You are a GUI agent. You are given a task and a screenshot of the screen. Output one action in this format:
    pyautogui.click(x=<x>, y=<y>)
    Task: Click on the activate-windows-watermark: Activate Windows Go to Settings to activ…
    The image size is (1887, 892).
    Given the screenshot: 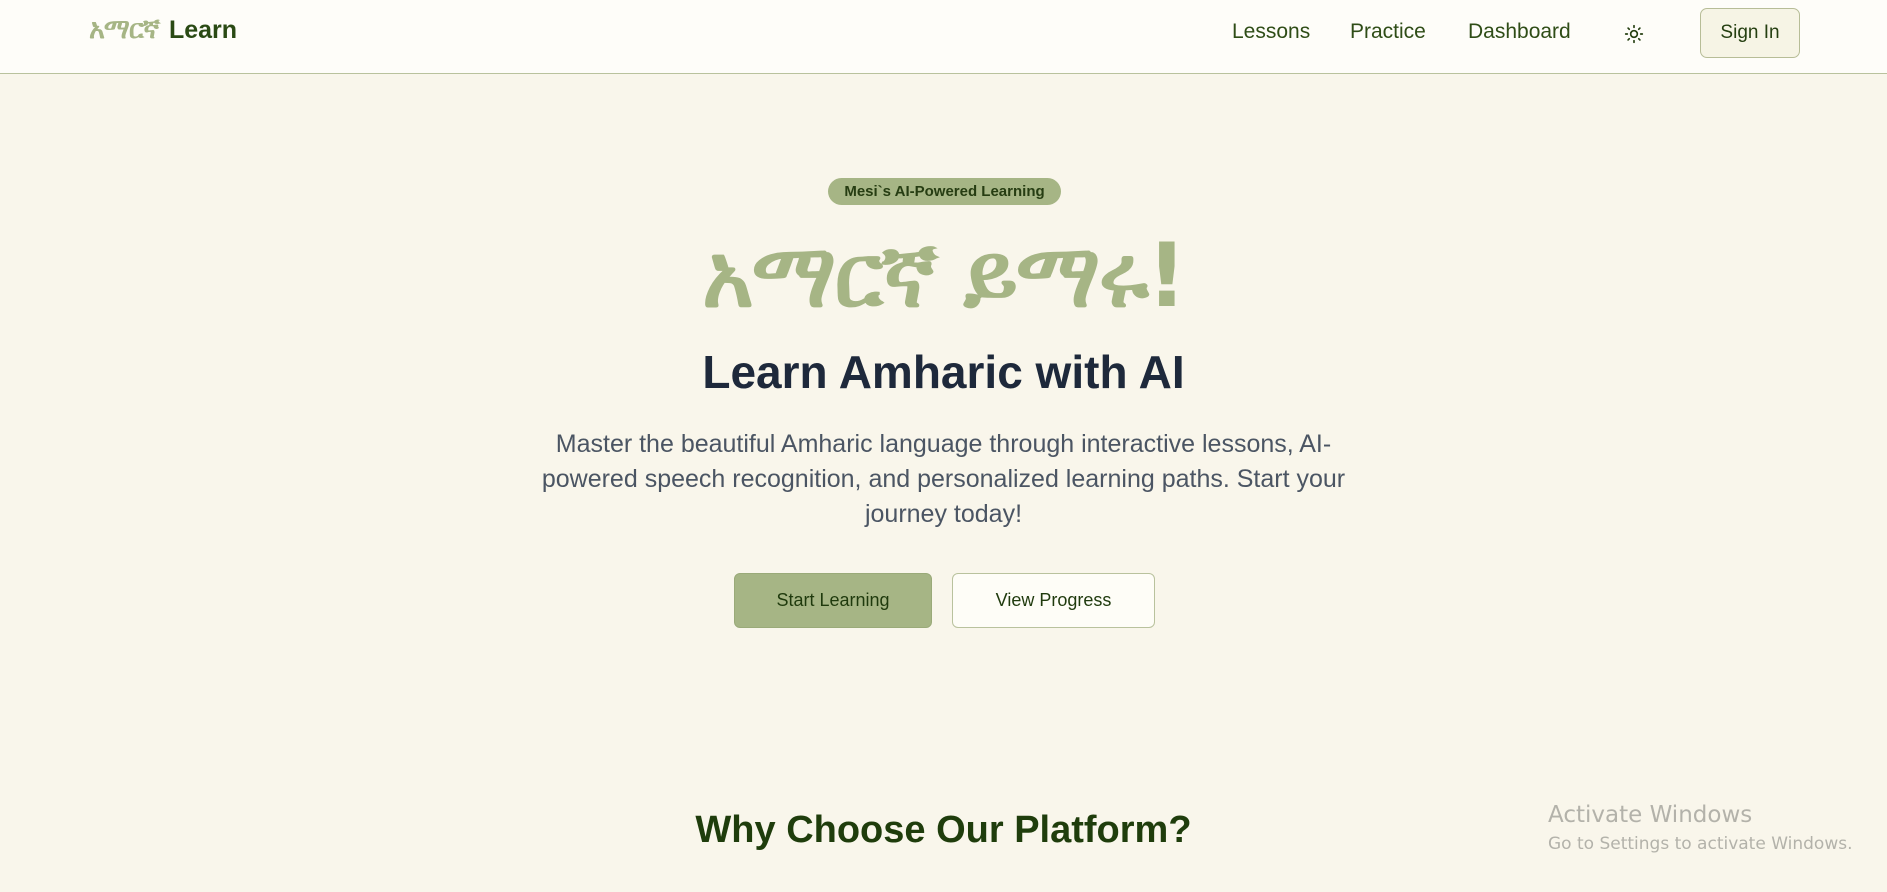 What is the action you would take?
    pyautogui.click(x=1700, y=828)
    